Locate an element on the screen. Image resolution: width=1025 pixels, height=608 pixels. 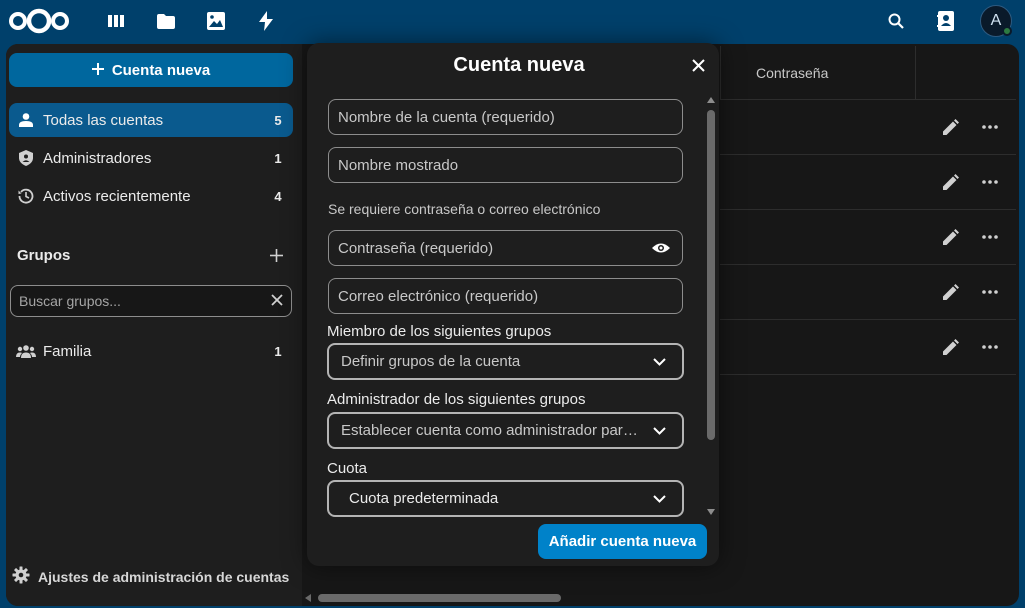
sidebar-item-group-familia: Familia 1 is located at coordinates (151, 351).